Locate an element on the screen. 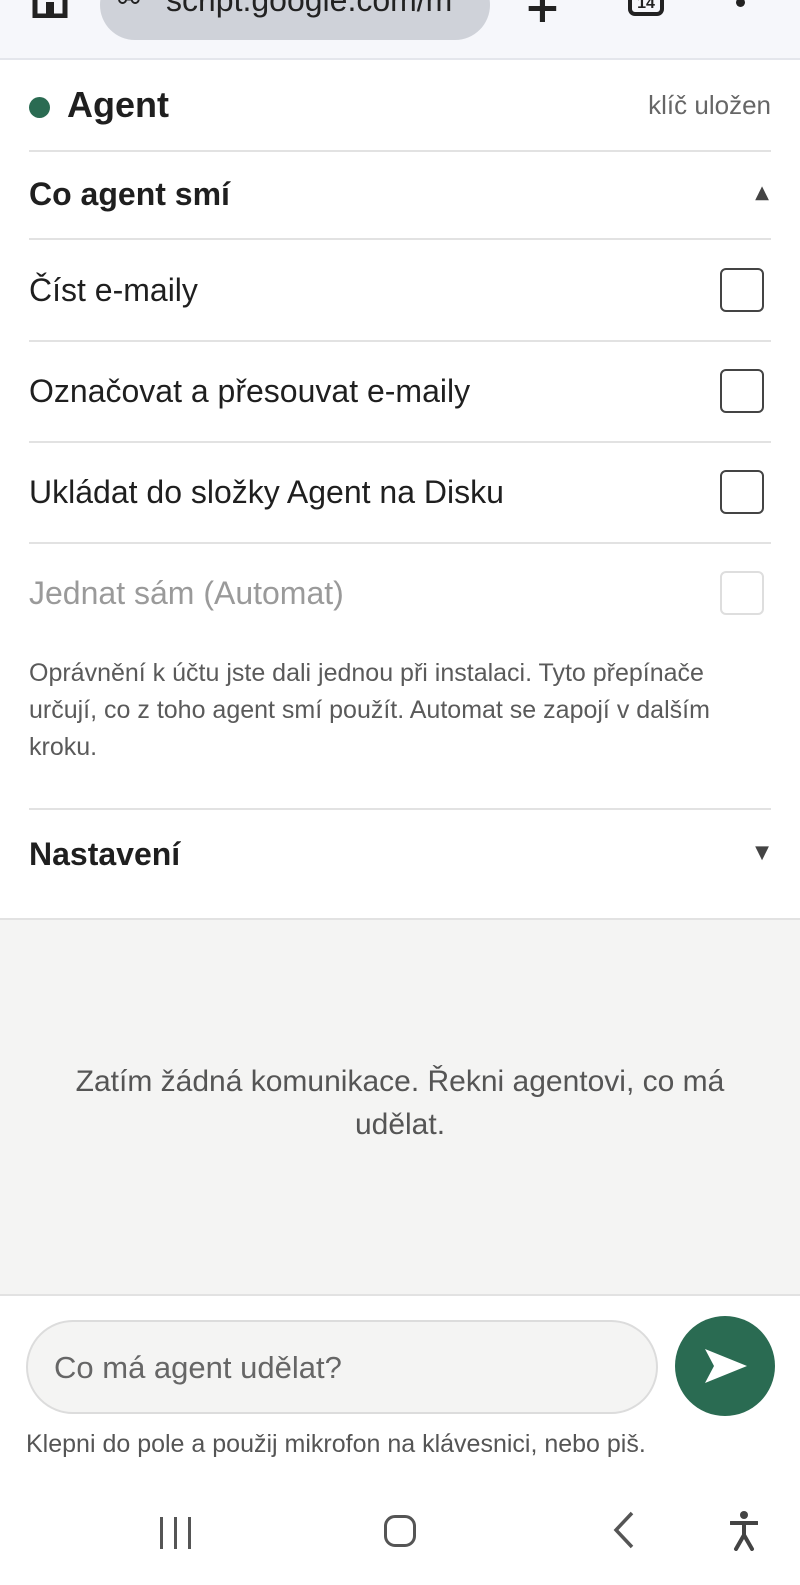 This screenshot has height=1585, width=800. tab-switcher-button: 14 is located at coordinates (646, 8).